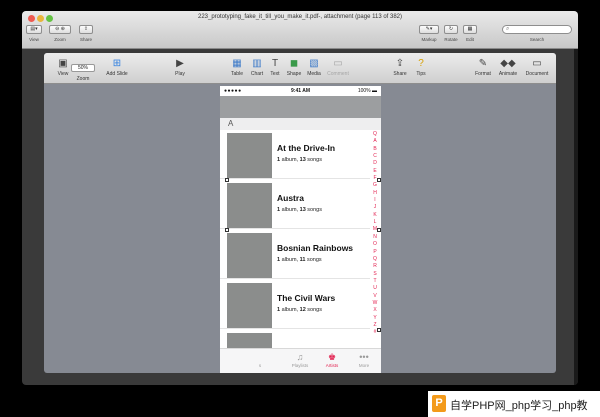  What do you see at coordinates (306, 148) in the screenshot?
I see `artist-name: At the Drive-In` at bounding box center [306, 148].